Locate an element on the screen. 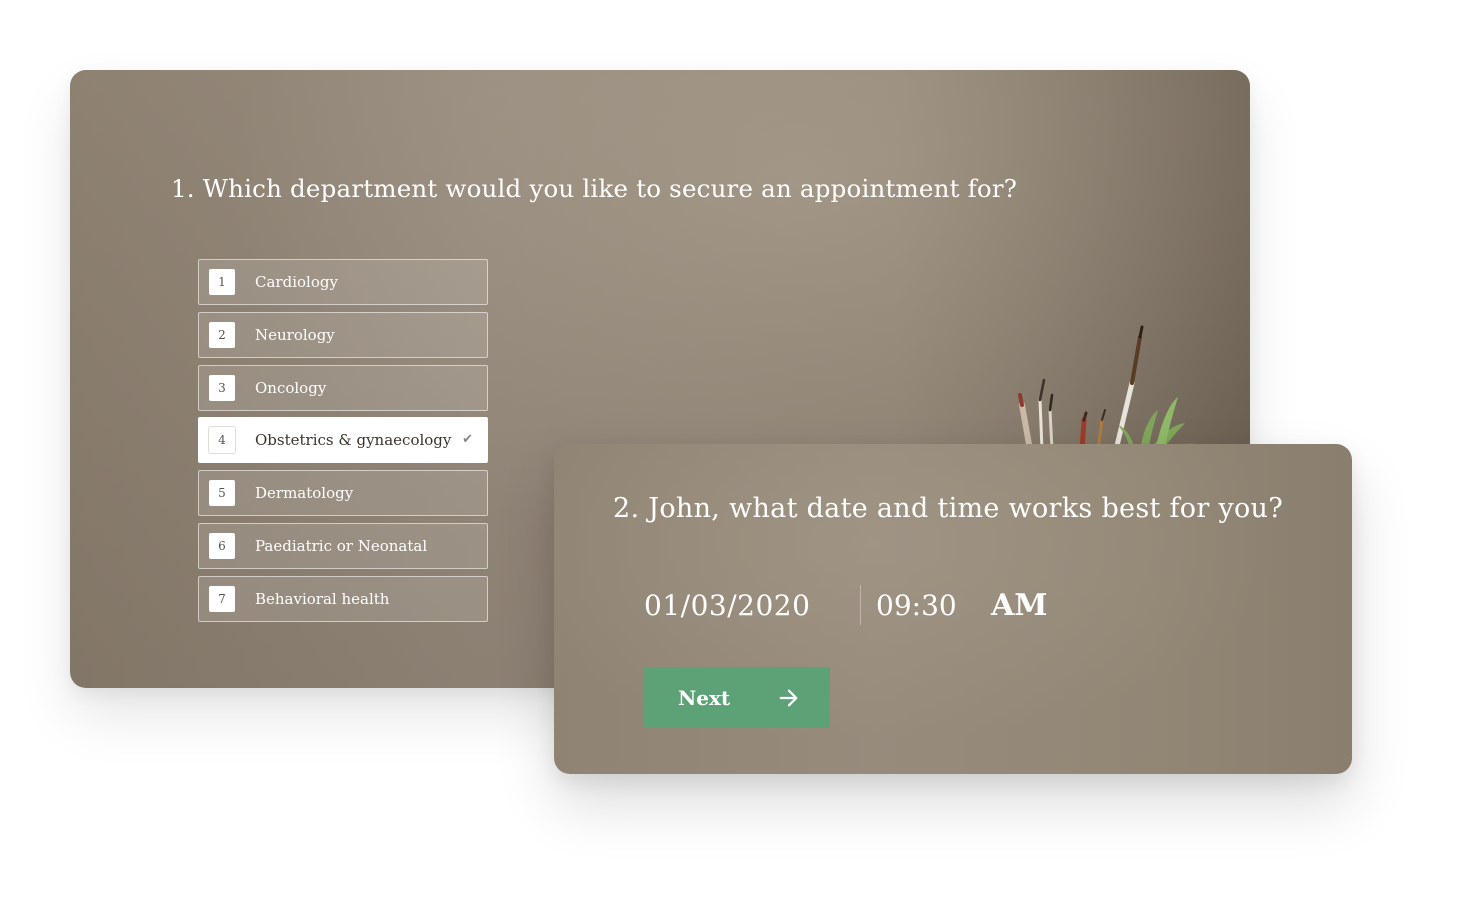  brushes-plant-illustration is located at coordinates (1108, 387).